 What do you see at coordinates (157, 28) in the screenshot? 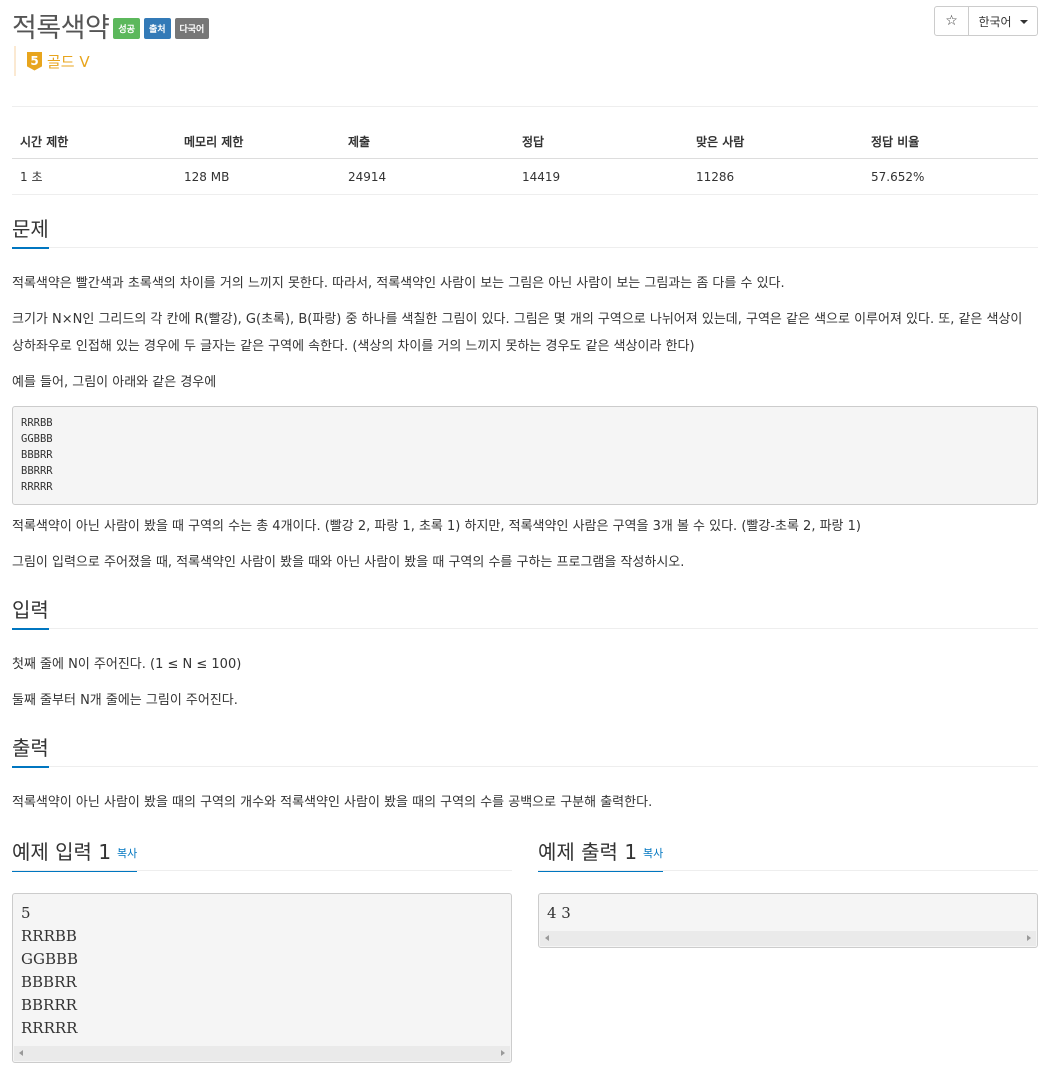
I see `label-source: 출처` at bounding box center [157, 28].